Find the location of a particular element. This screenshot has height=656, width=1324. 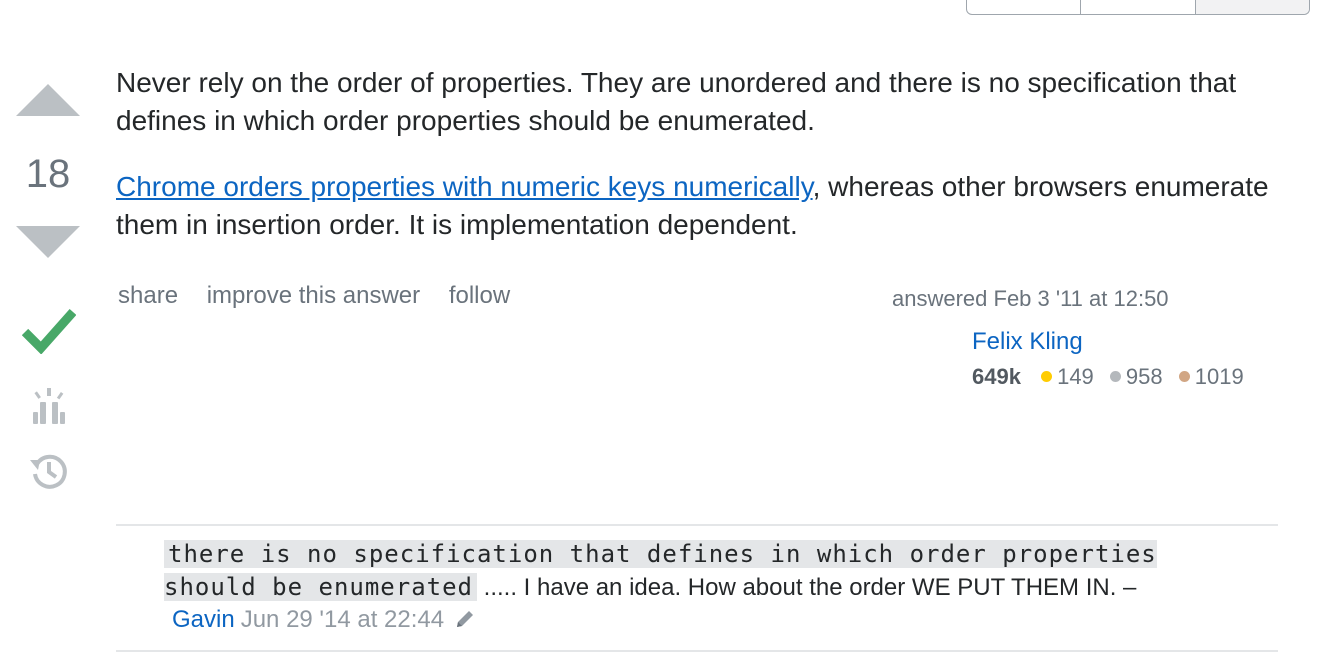

gold-badge: 149 is located at coordinates (1067, 377).